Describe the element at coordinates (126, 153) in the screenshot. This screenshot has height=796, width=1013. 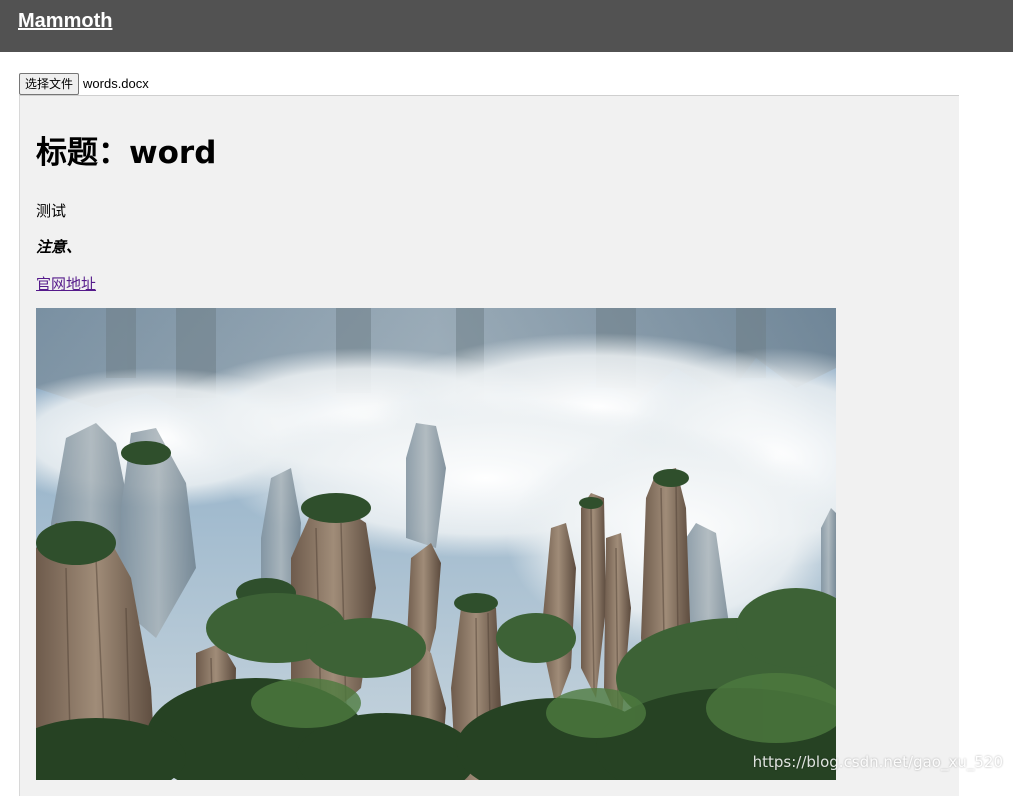
I see `document-title: 标题：word` at that location.